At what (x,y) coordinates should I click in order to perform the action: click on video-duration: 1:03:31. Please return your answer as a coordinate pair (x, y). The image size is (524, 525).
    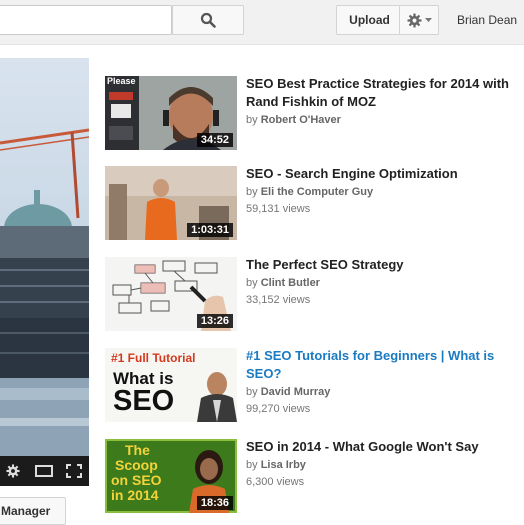
    Looking at the image, I should click on (210, 230).